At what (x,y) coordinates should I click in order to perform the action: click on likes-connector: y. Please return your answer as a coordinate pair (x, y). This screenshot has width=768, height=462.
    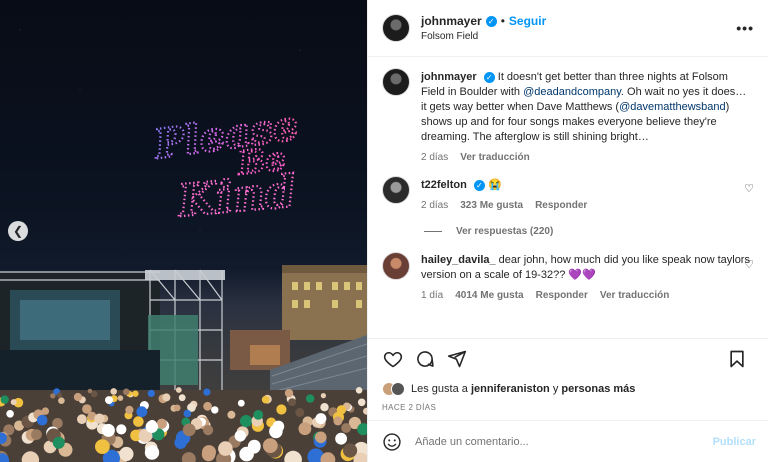
    Looking at the image, I should click on (555, 389).